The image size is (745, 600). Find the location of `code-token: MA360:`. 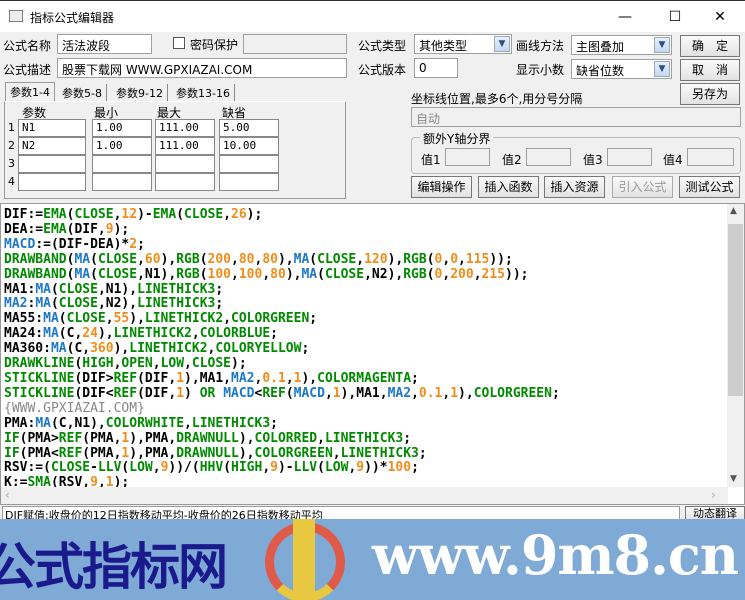

code-token: MA360: is located at coordinates (27, 349).